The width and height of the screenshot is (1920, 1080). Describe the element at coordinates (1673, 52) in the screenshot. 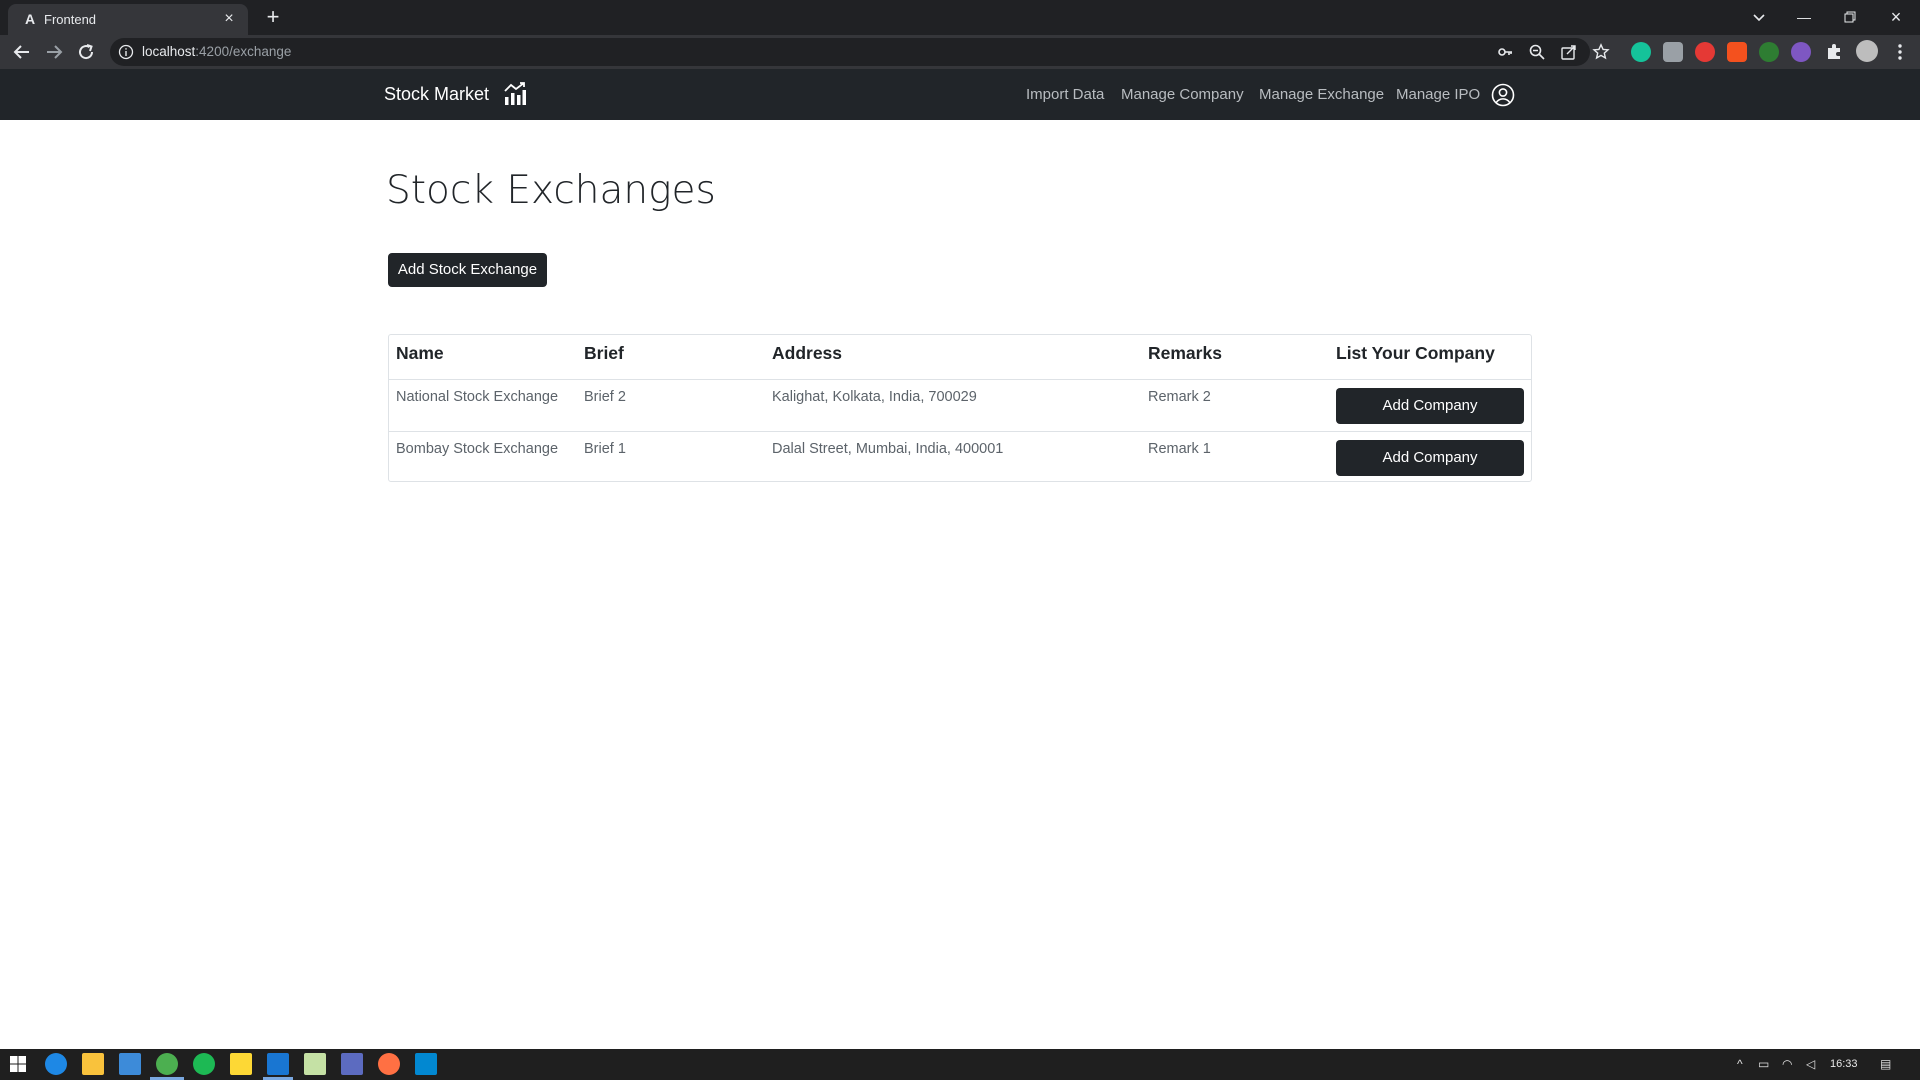

I see `camera-extension-icon` at that location.